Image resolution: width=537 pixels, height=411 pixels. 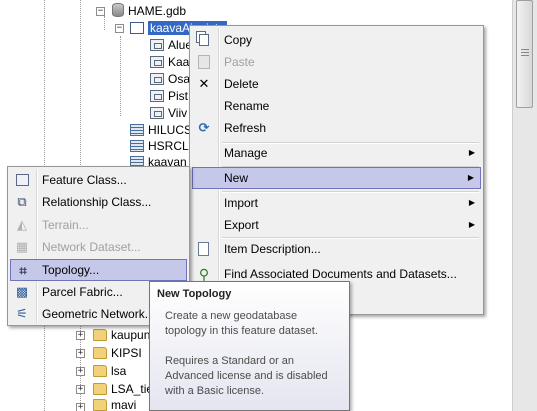 I want to click on menu-item-new: New ▶, so click(x=336, y=178).